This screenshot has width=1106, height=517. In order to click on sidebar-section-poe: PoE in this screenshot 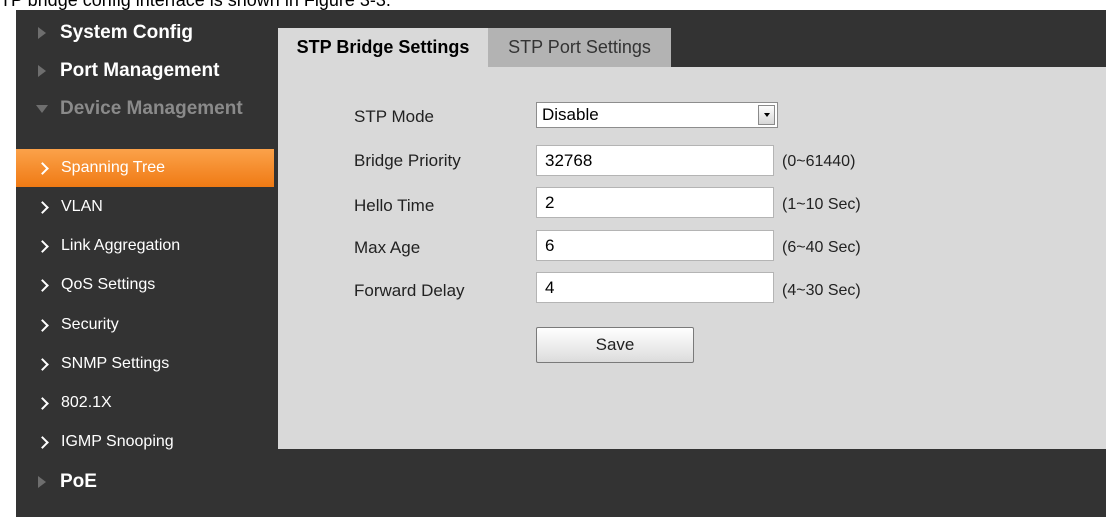, I will do `click(147, 482)`.